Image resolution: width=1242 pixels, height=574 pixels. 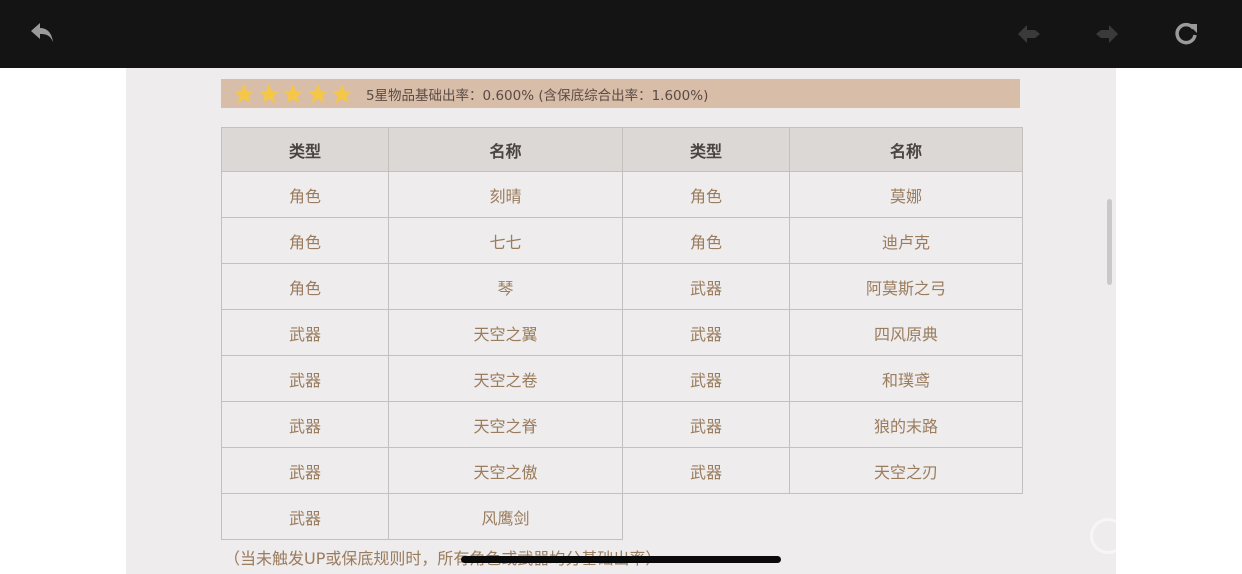 I want to click on table-header-row: 类型 名称 类型 名称, so click(x=622, y=149).